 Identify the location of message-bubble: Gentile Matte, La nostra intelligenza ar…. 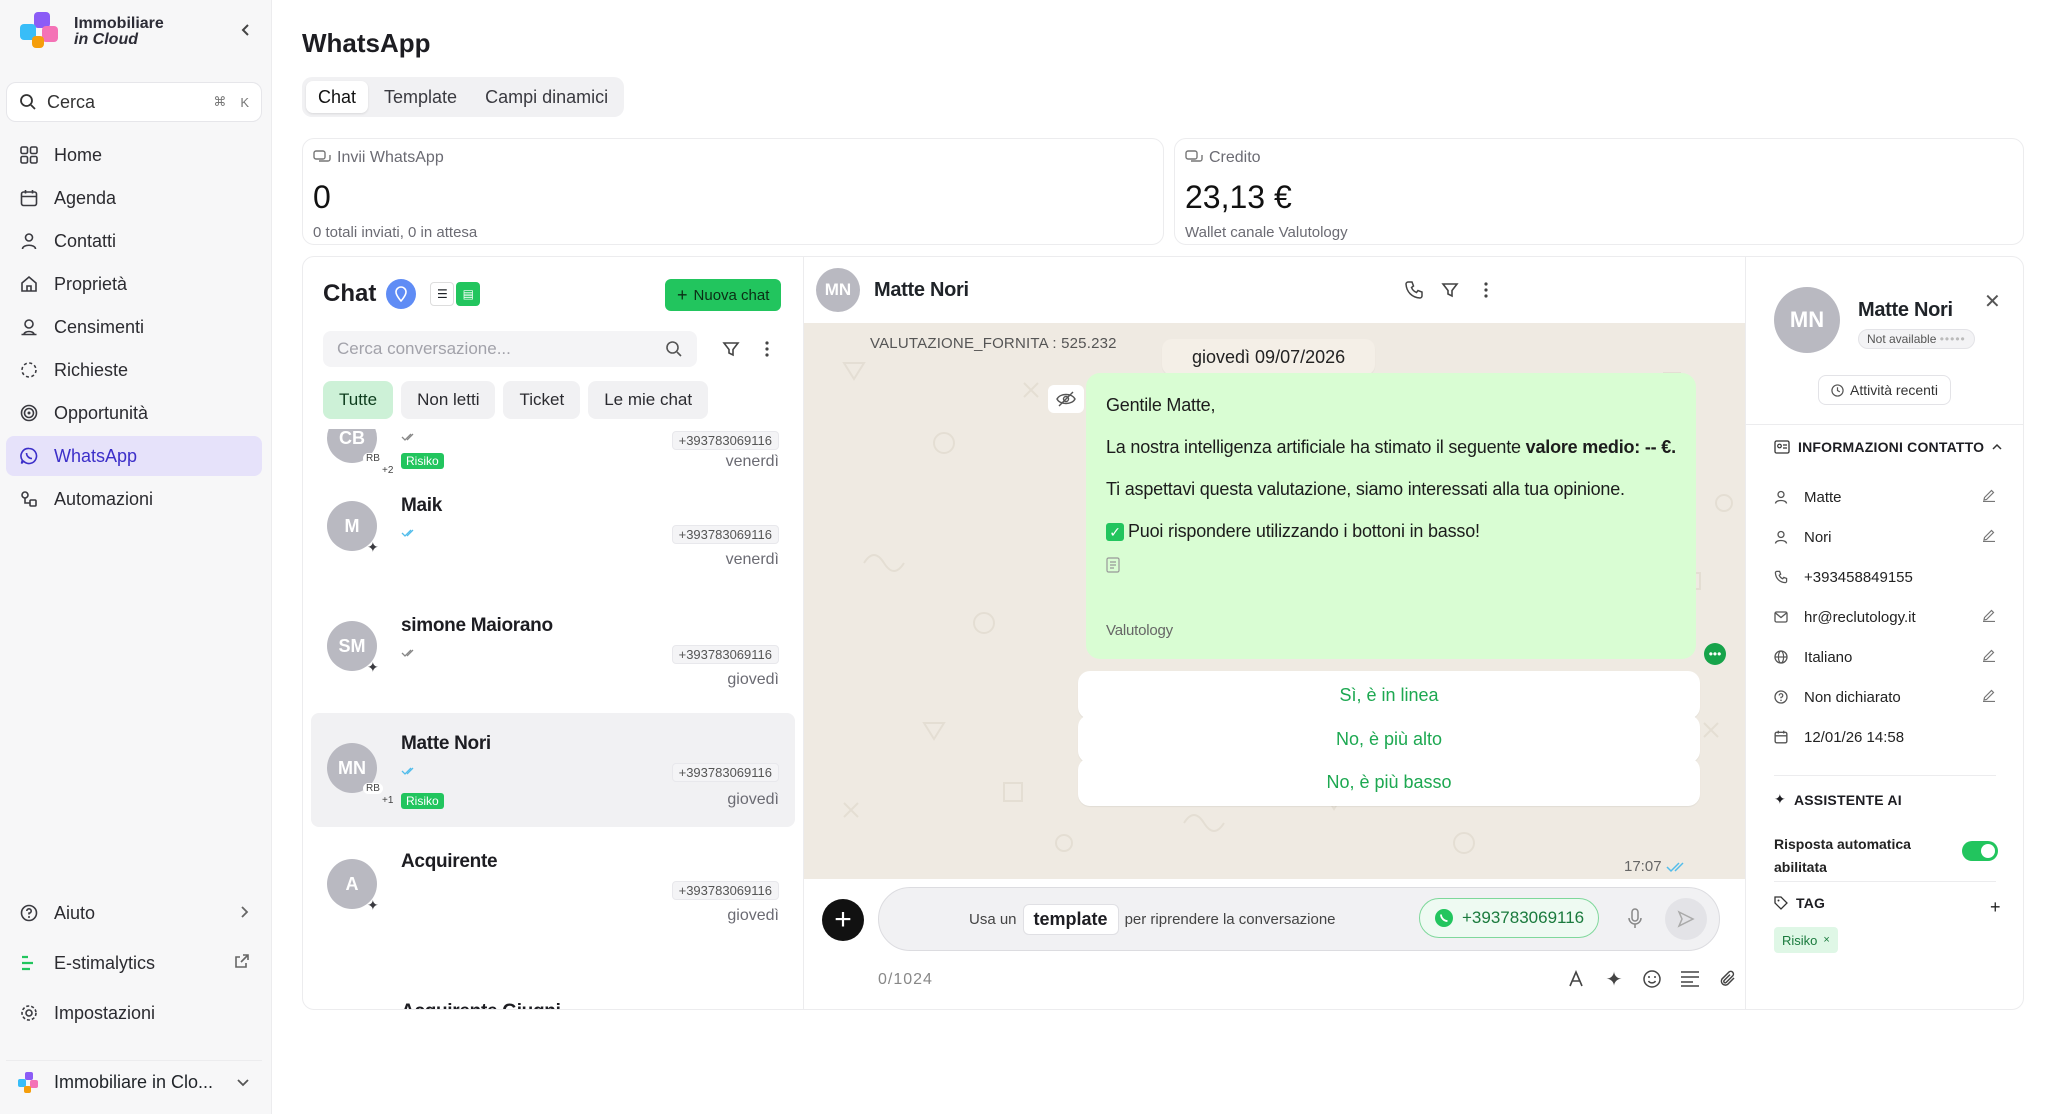
(1391, 516).